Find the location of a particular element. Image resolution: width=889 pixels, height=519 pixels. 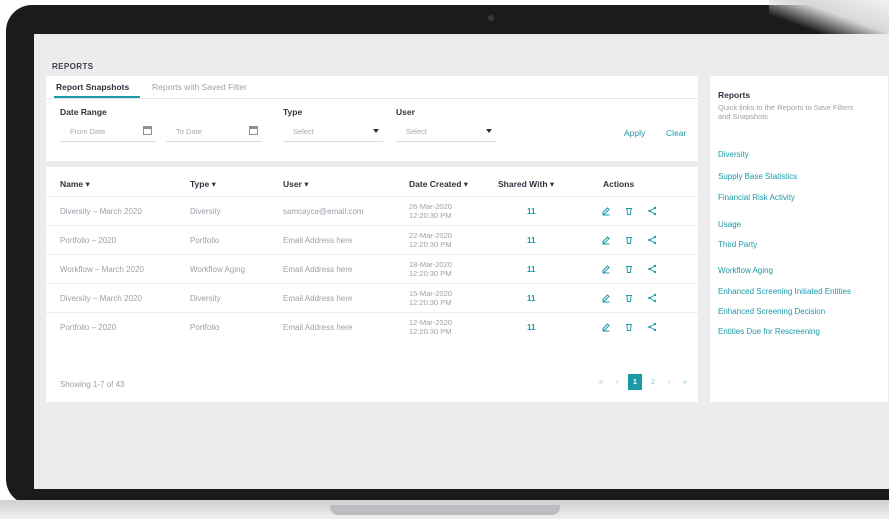

user-label: User is located at coordinates (405, 112).